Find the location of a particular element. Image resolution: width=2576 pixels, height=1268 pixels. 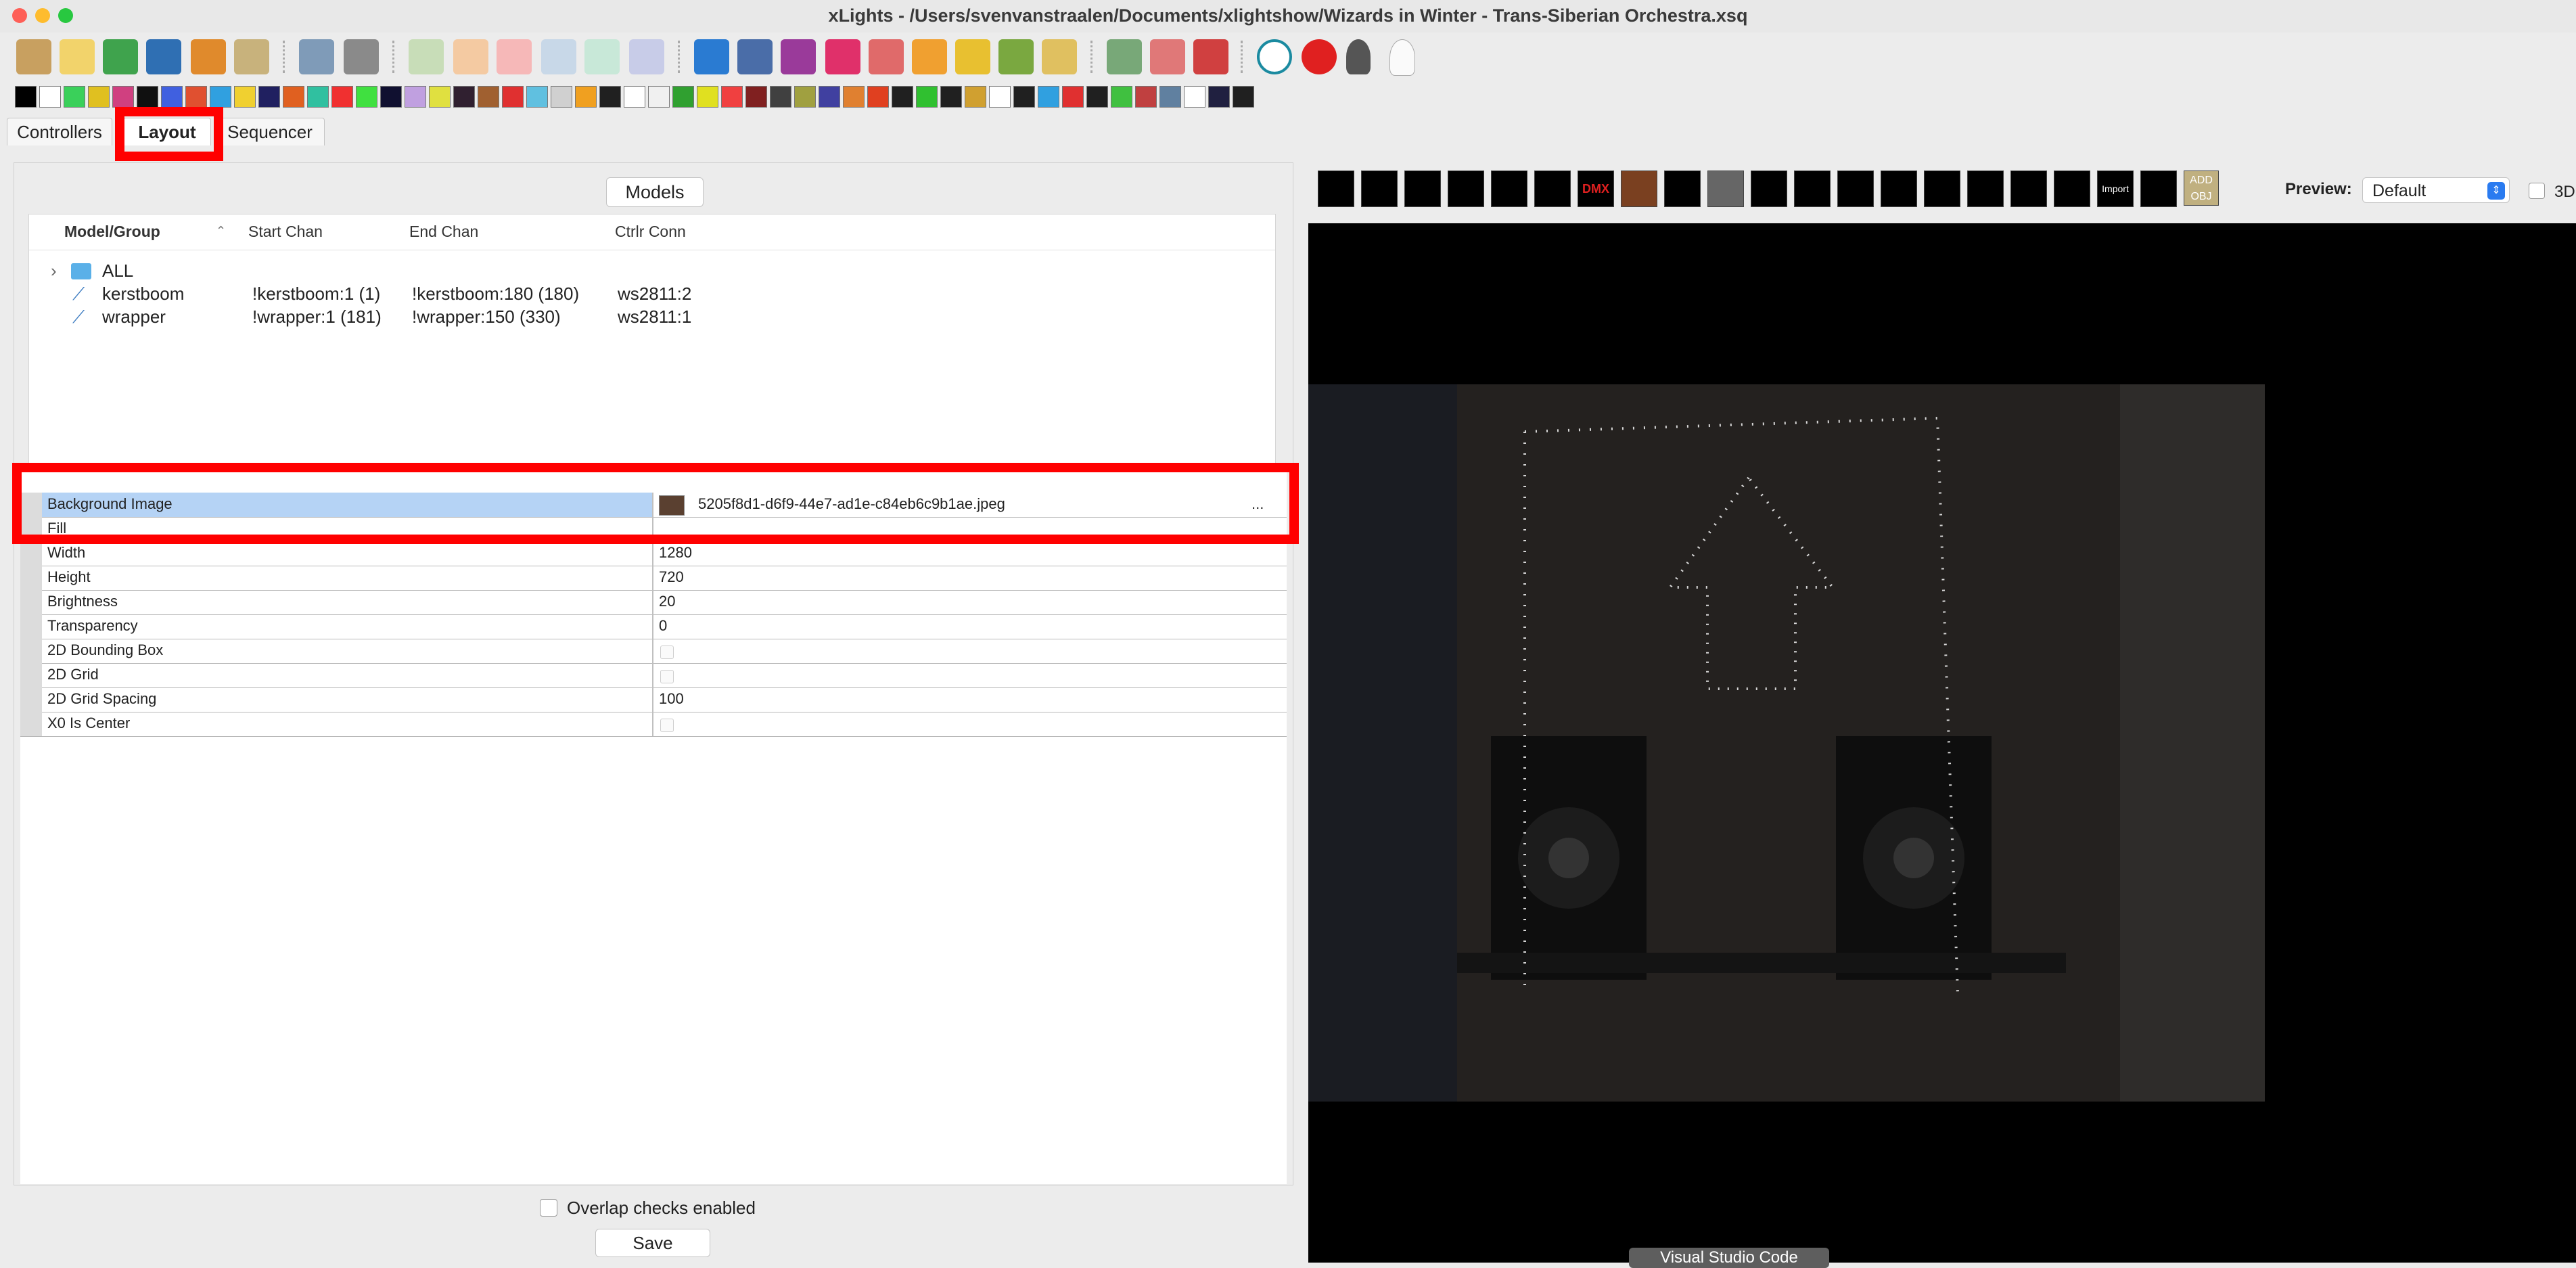

column-model-group: Model/Group is located at coordinates (112, 232).